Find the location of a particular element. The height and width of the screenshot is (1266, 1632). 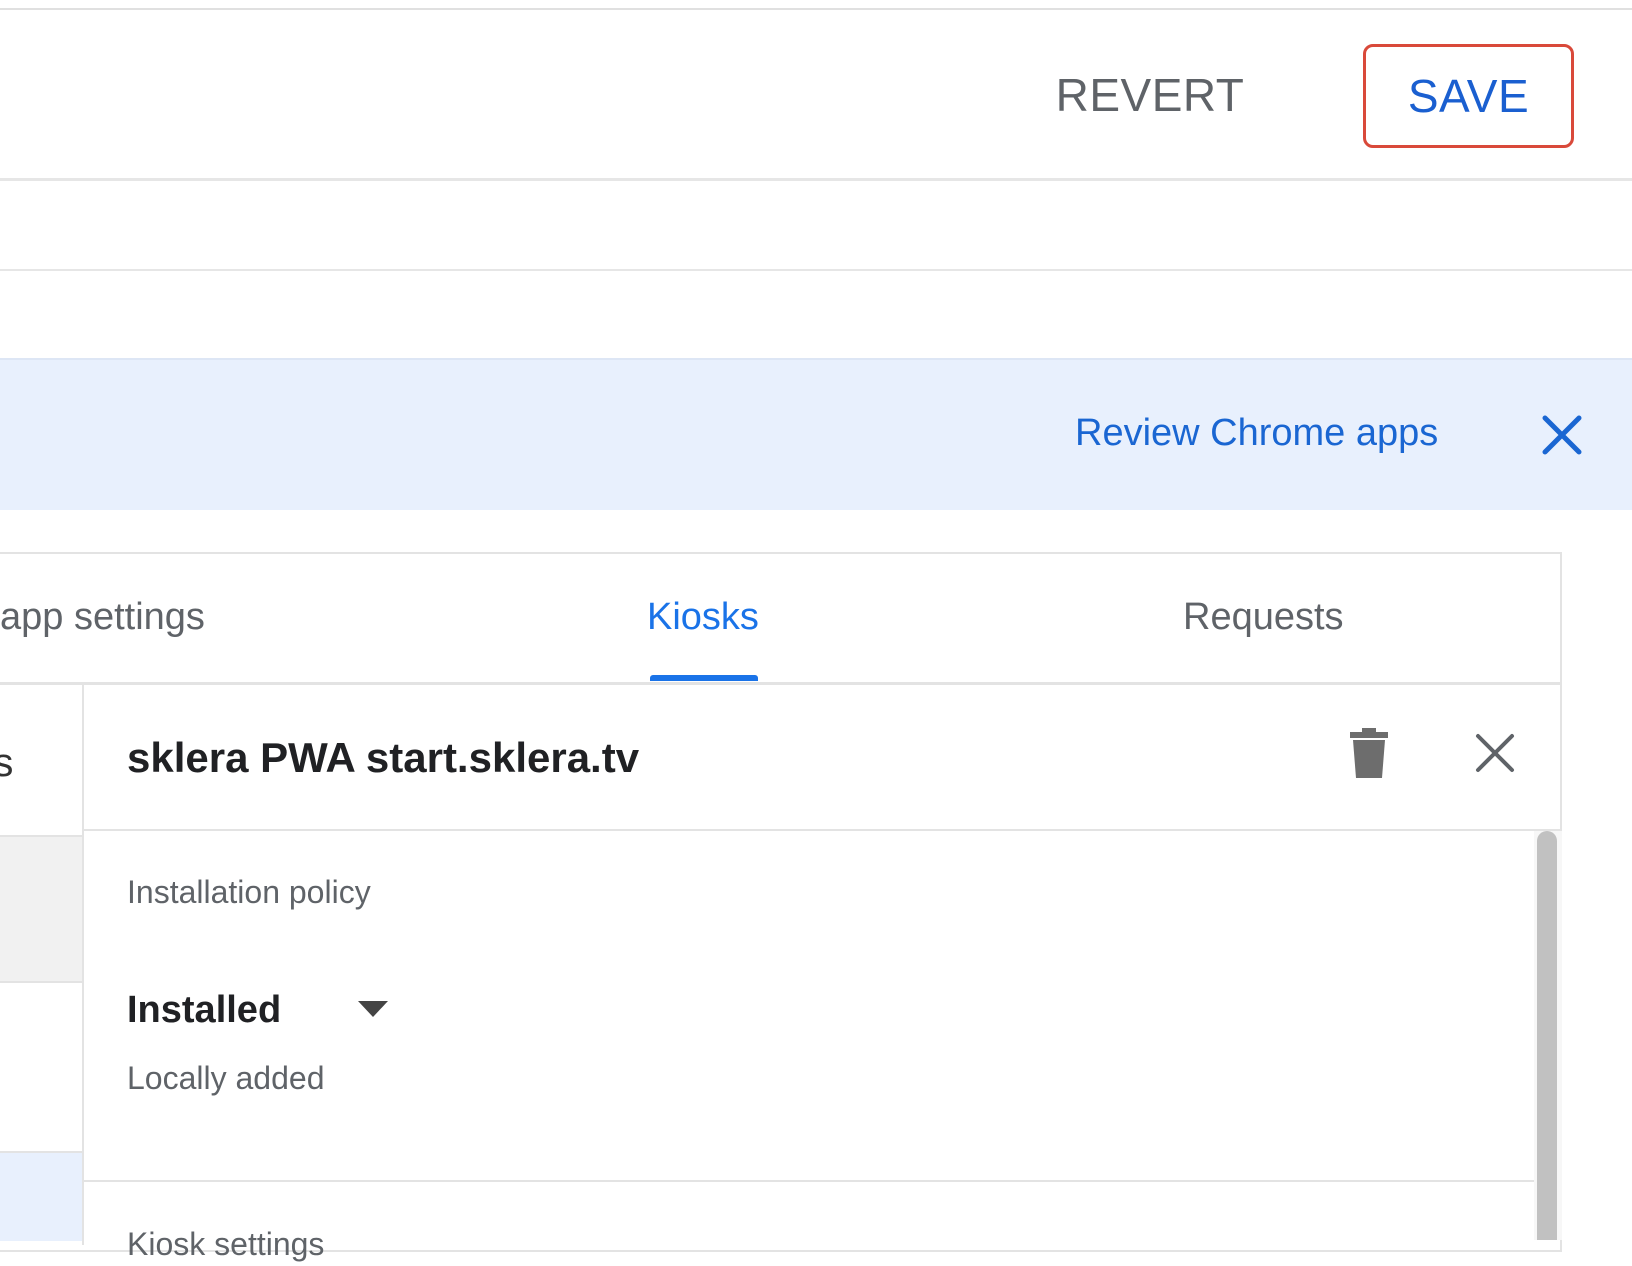

active-tab-indicator is located at coordinates (704, 678).